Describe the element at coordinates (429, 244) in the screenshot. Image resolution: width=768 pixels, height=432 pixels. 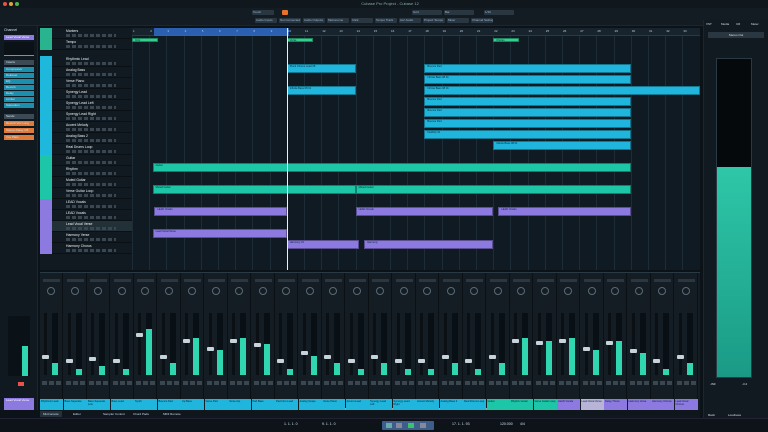
I see `event-clip: Harmony` at that location.